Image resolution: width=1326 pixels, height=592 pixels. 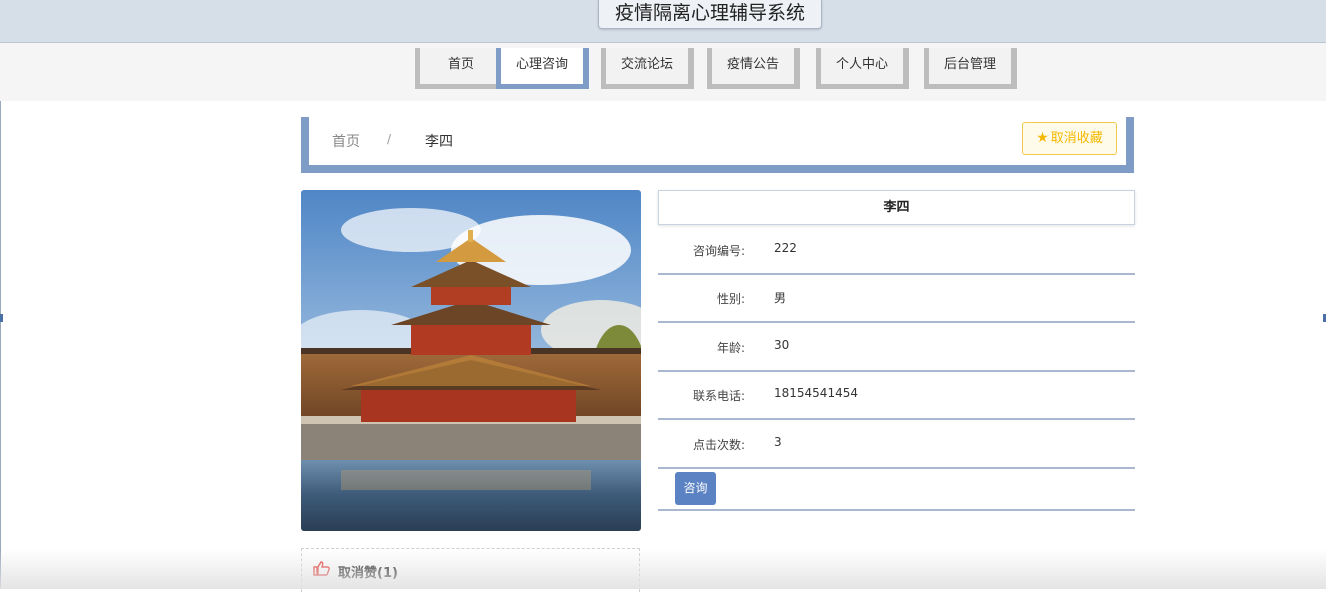 What do you see at coordinates (896, 298) in the screenshot?
I see `info-row-gender: 性别: 男` at bounding box center [896, 298].